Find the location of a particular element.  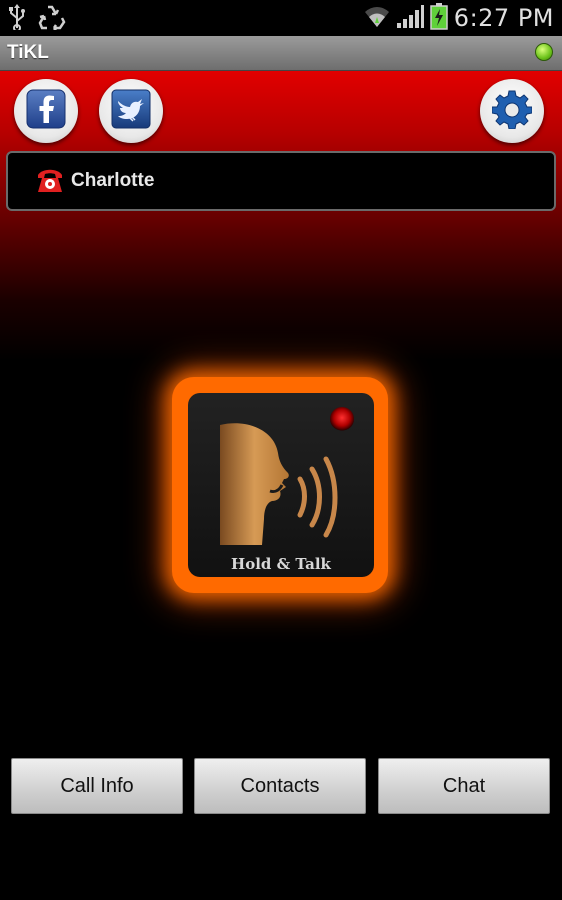

hold-to-talk-label: Hold & Talk is located at coordinates (281, 564).